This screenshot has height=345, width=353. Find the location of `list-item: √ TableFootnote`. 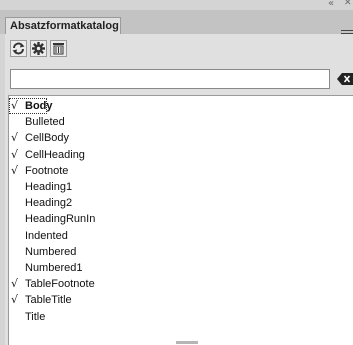

list-item: √ TableFootnote is located at coordinates (181, 284).